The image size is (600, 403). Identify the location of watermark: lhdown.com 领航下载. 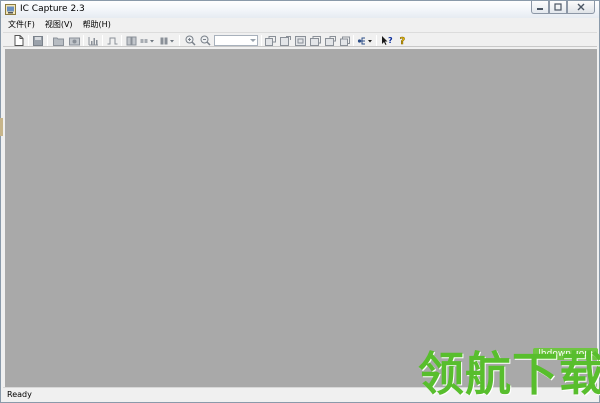
(508, 371).